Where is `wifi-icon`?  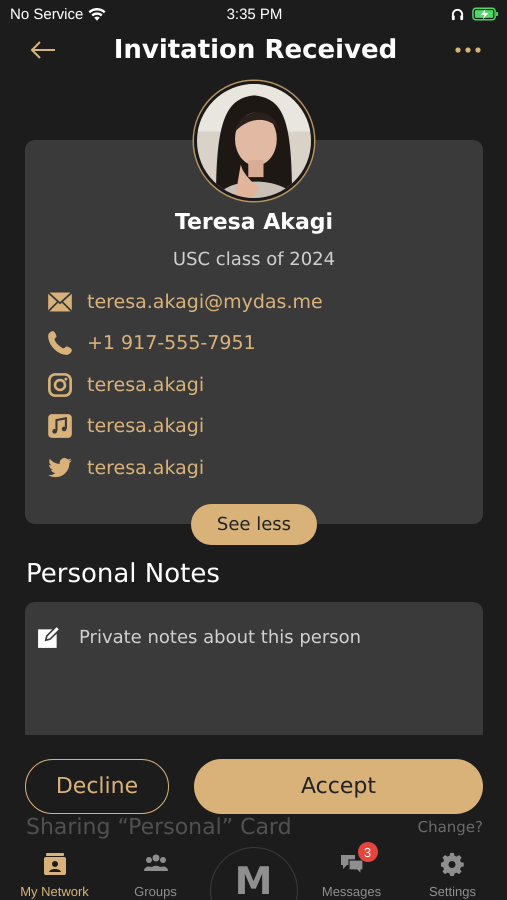
wifi-icon is located at coordinates (97, 14).